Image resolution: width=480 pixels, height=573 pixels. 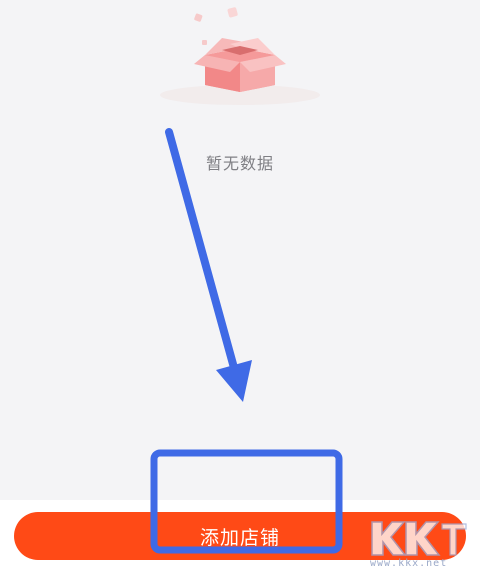 What do you see at coordinates (409, 563) in the screenshot?
I see `watermark-url: www.kkx.net` at bounding box center [409, 563].